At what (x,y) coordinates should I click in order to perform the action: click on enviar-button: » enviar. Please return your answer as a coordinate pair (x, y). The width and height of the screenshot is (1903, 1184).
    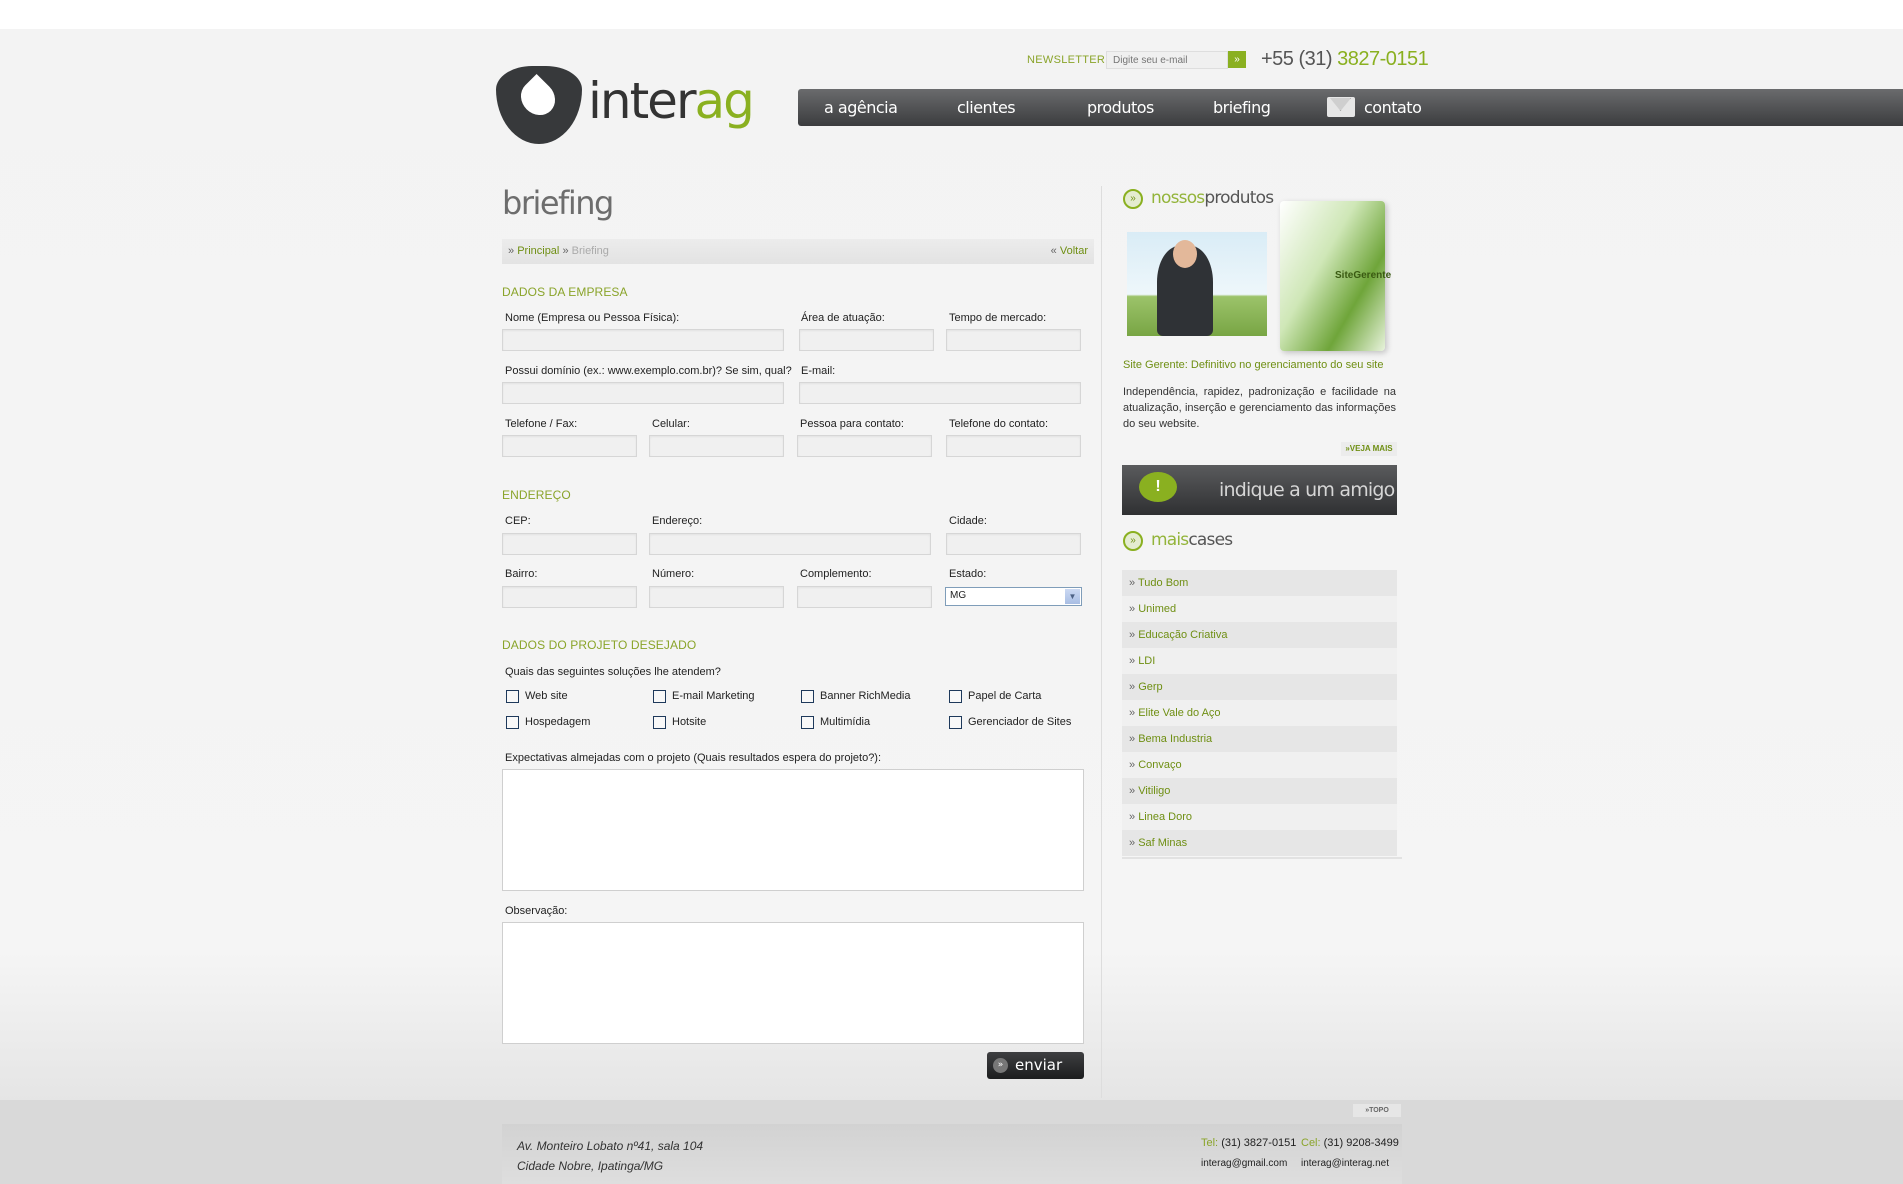
    Looking at the image, I should click on (1035, 1065).